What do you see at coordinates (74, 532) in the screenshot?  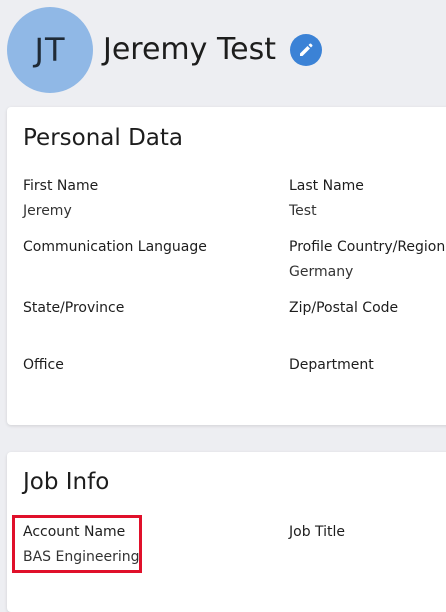 I see `account-name-label: Account Name` at bounding box center [74, 532].